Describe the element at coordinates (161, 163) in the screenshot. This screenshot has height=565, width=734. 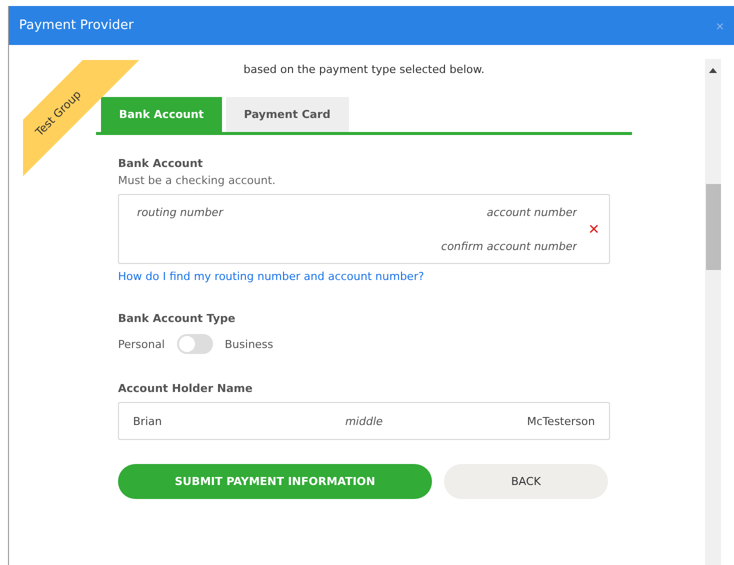
I see `section-heading: Bank Account` at that location.